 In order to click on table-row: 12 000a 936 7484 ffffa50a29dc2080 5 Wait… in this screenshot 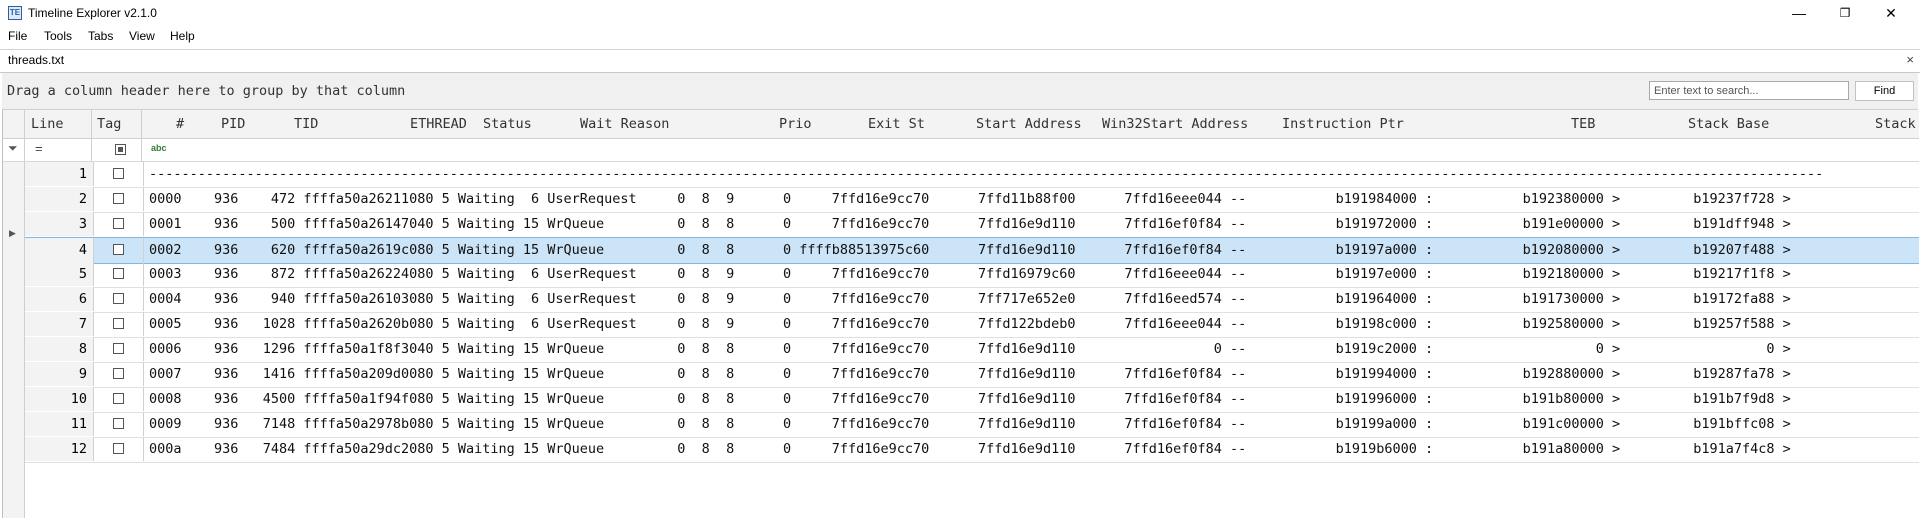, I will do `click(972, 450)`.